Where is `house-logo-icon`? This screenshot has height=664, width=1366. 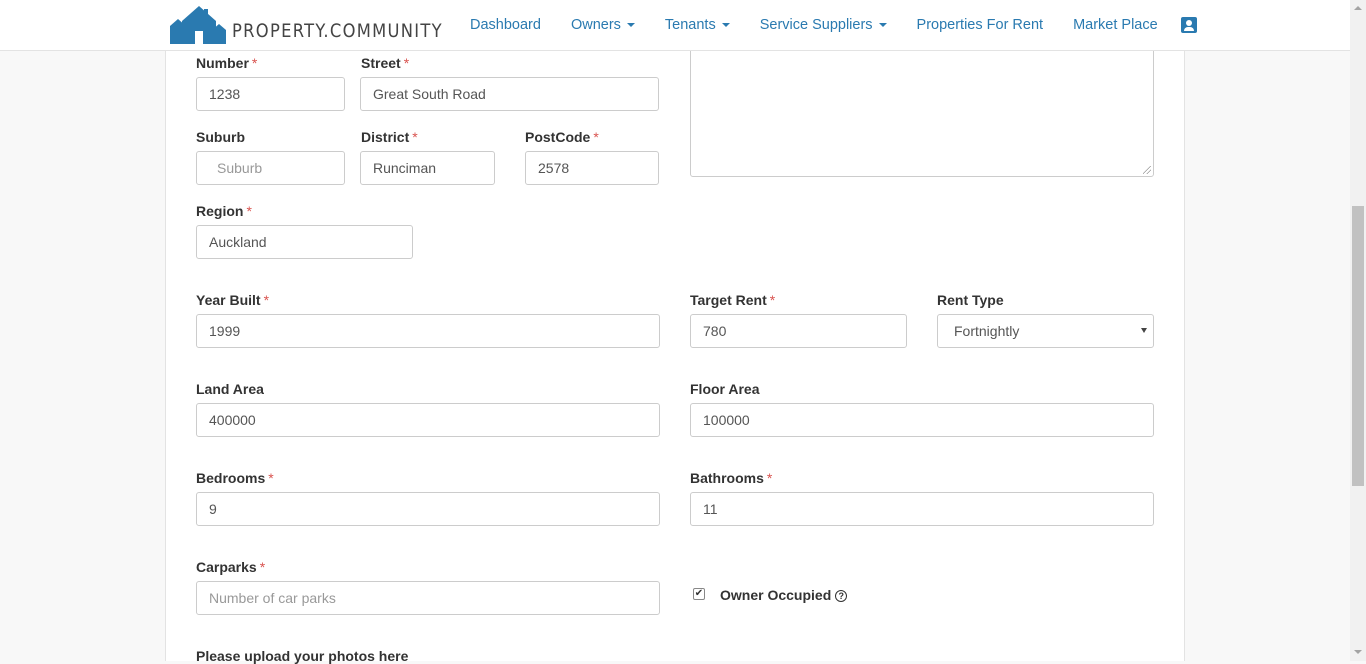
house-logo-icon is located at coordinates (198, 25).